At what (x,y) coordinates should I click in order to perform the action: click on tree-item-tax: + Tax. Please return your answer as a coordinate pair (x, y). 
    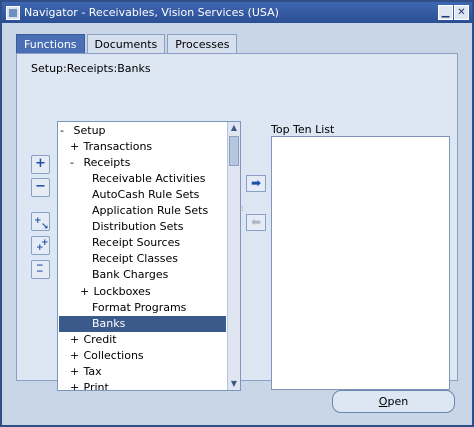
    Looking at the image, I should click on (86, 372).